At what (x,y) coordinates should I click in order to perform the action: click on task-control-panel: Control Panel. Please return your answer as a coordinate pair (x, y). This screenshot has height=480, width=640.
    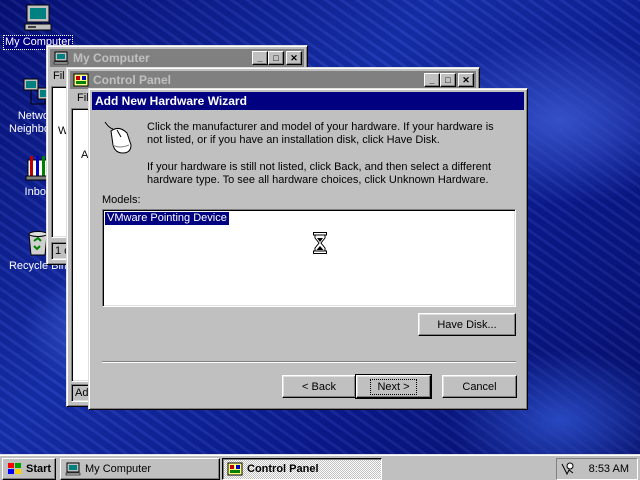
    Looking at the image, I should click on (302, 469).